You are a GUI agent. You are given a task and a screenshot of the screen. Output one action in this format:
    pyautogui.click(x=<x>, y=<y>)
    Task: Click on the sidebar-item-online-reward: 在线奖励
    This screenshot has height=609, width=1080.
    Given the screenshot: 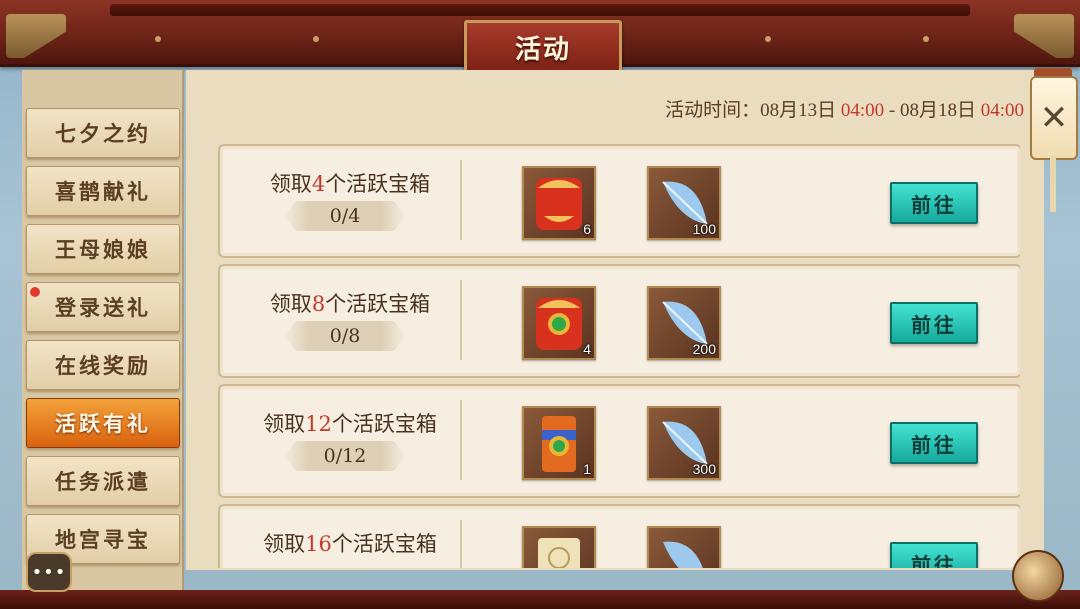 What is the action you would take?
    pyautogui.click(x=103, y=365)
    